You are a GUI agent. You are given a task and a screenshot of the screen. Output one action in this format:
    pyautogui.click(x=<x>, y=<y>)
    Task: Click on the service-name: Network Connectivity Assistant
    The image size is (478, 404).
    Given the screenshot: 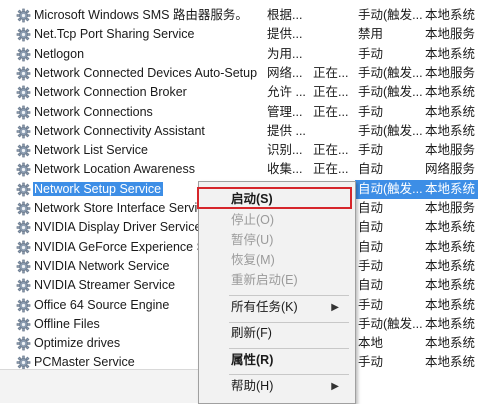 What is the action you would take?
    pyautogui.click(x=119, y=130)
    